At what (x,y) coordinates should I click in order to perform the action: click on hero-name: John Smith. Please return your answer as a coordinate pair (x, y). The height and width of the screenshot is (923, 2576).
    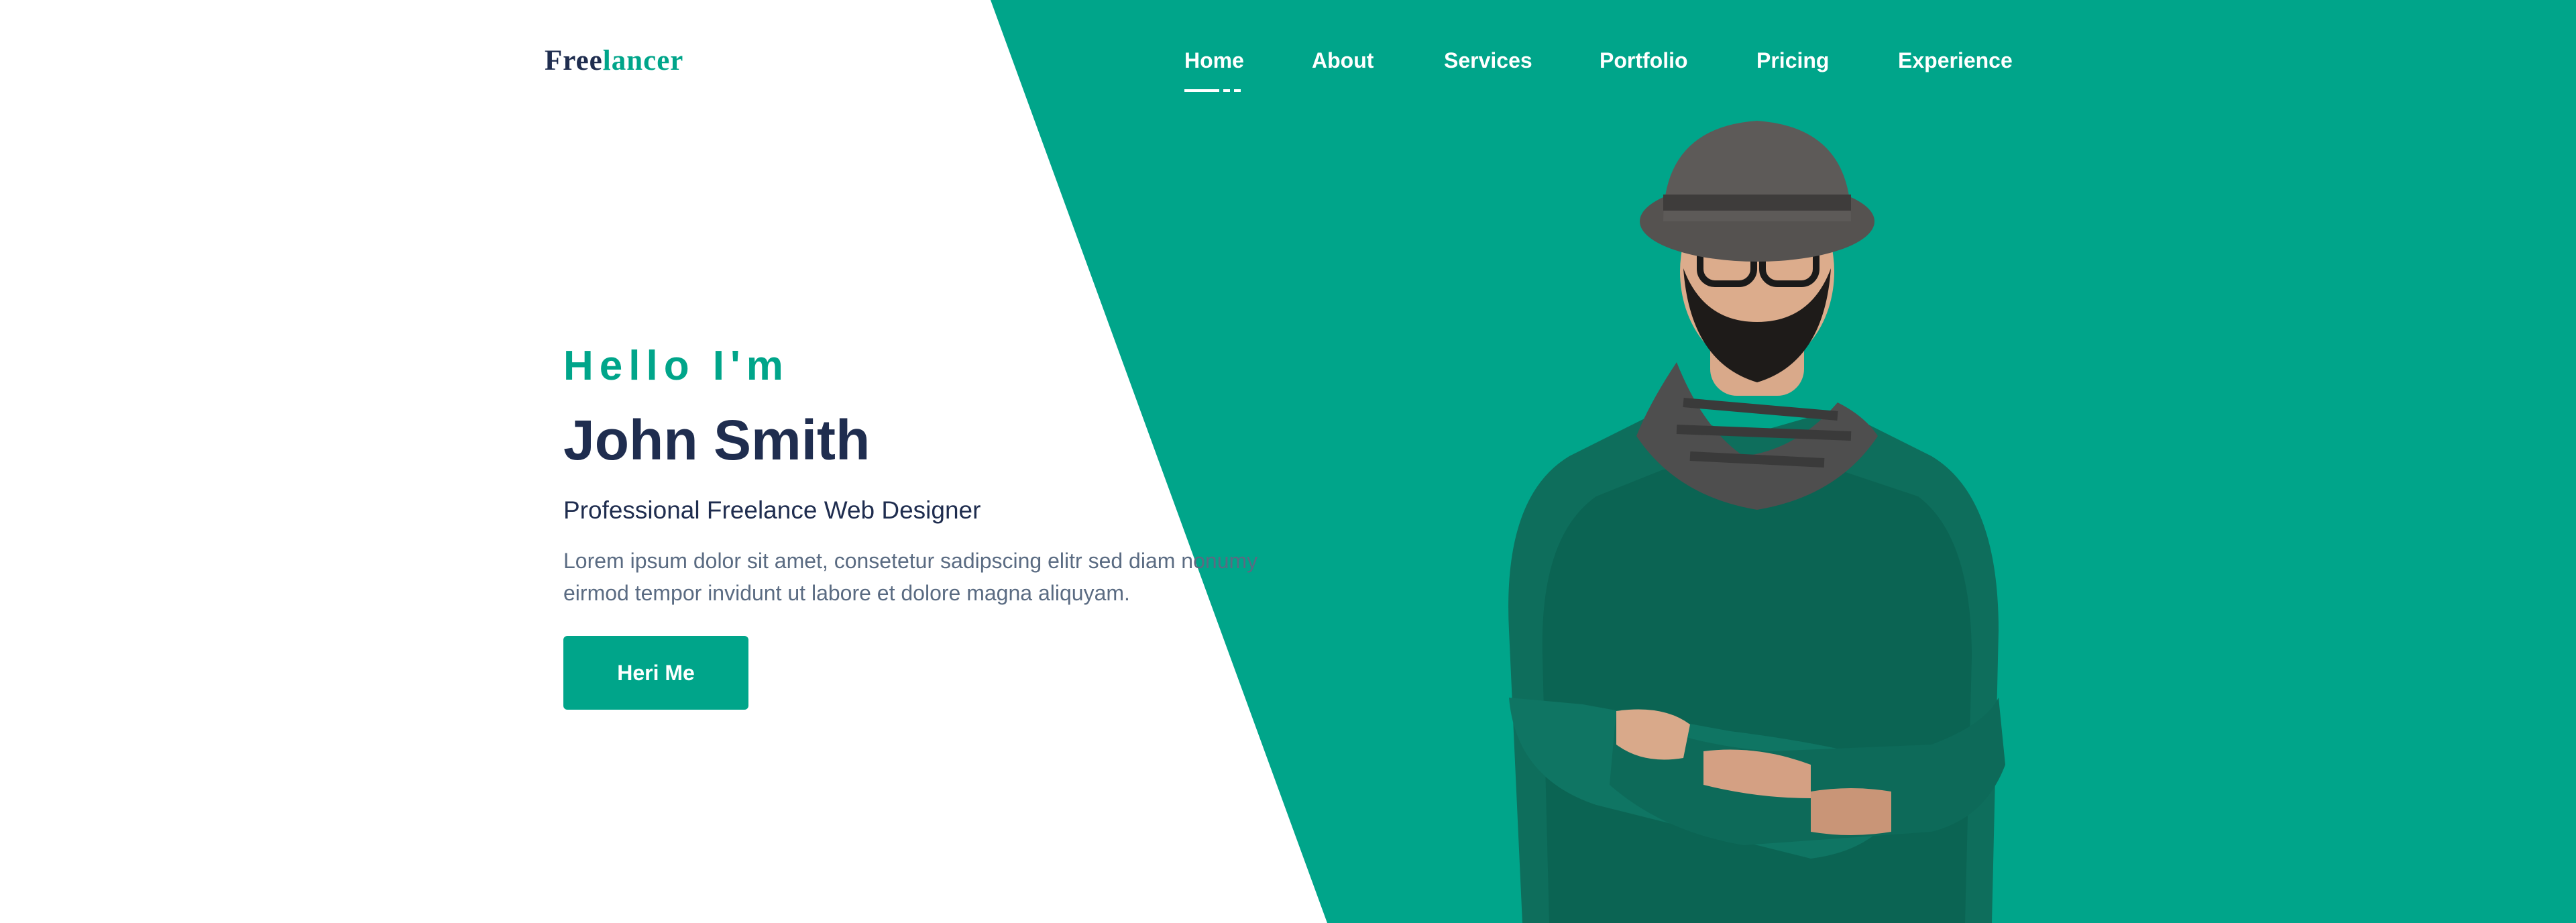
    Looking at the image, I should click on (717, 441).